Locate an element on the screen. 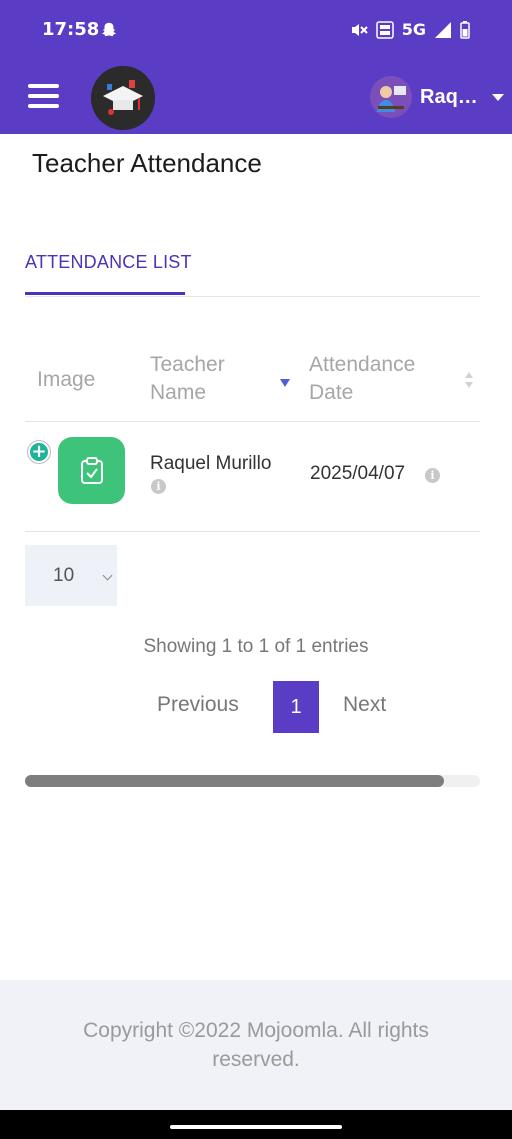 The height and width of the screenshot is (1139, 512). pagination-page-1: 1 is located at coordinates (296, 707).